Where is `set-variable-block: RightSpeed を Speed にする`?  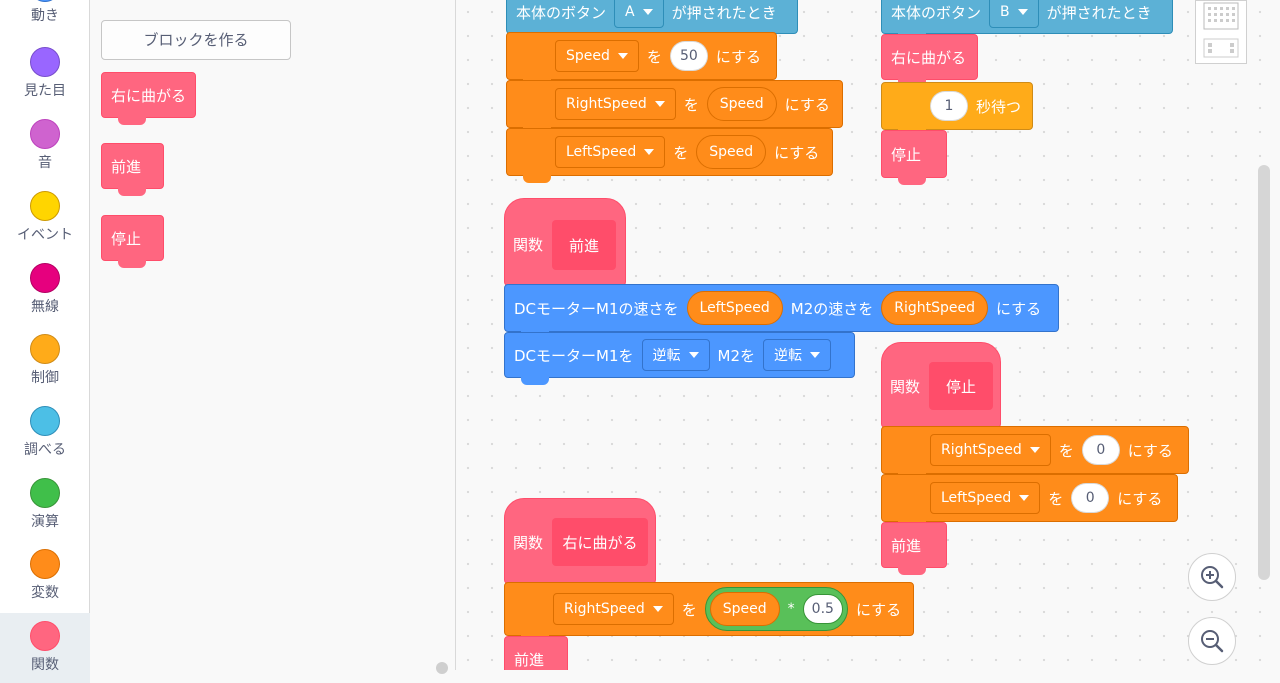
set-variable-block: RightSpeed を Speed にする is located at coordinates (674, 107).